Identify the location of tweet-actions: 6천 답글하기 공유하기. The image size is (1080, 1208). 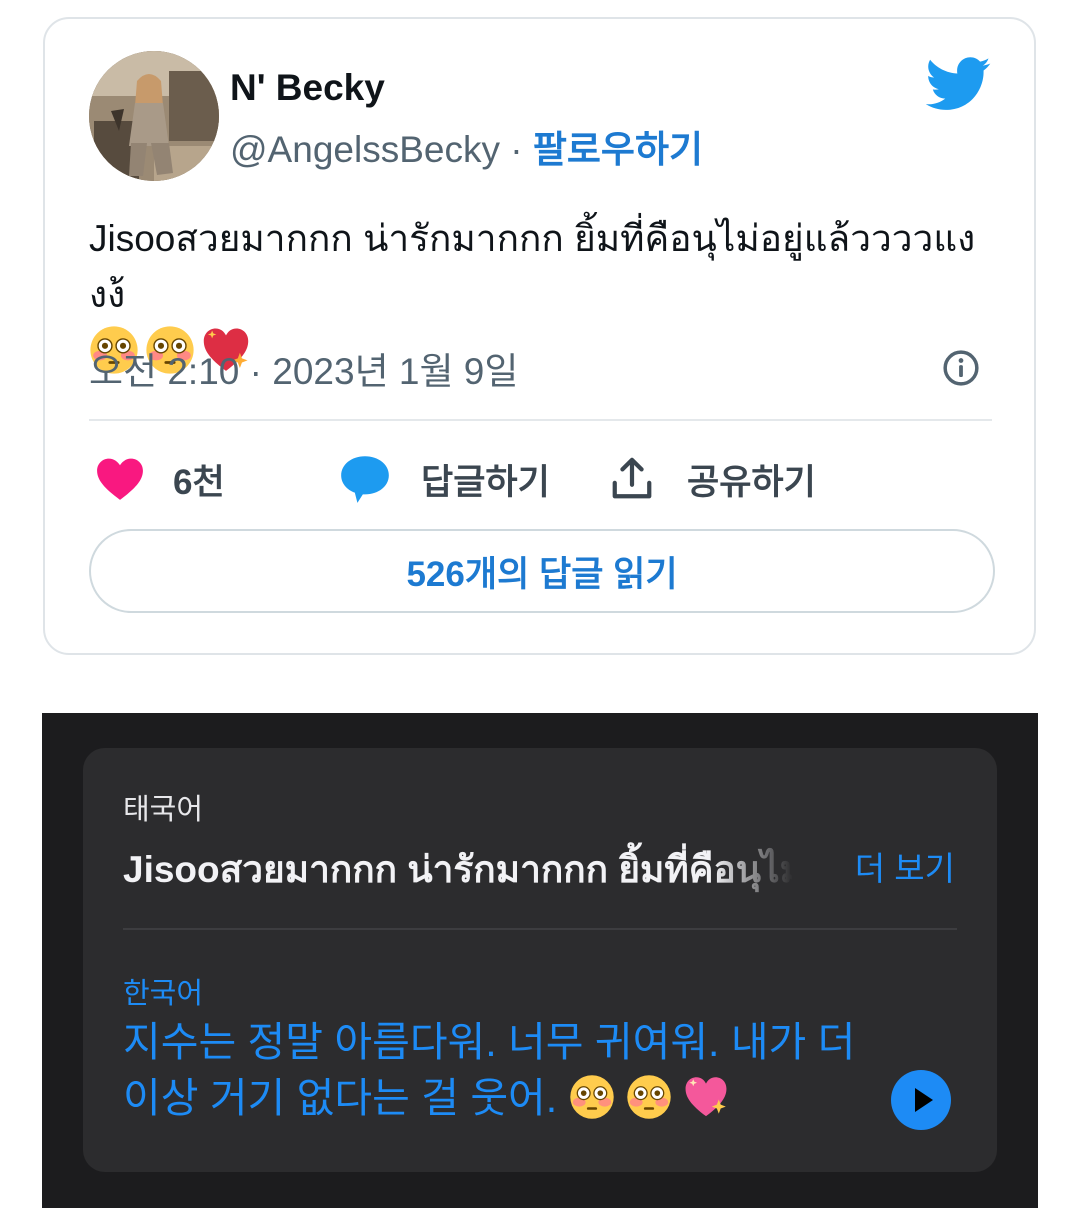
(455, 479).